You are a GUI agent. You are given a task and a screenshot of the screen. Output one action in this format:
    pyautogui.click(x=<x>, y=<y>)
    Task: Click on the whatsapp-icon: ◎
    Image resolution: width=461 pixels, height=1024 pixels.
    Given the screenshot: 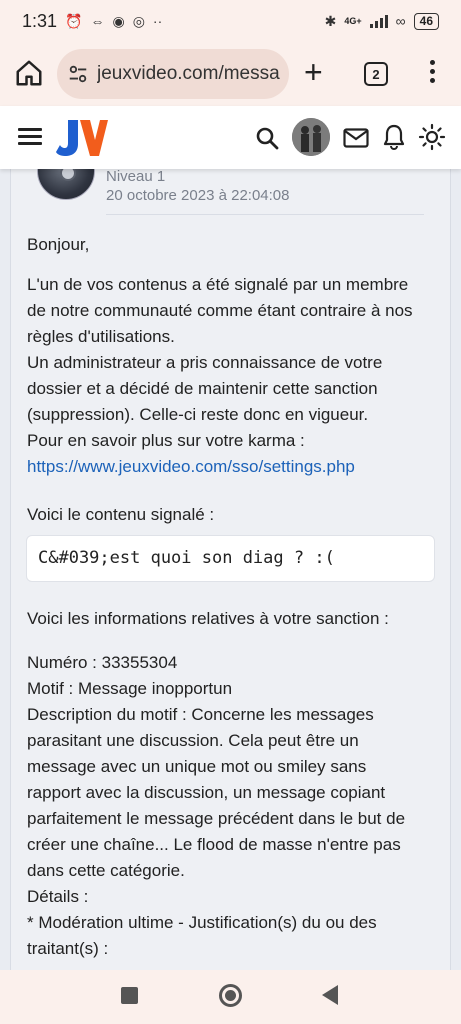 What is the action you would take?
    pyautogui.click(x=138, y=20)
    